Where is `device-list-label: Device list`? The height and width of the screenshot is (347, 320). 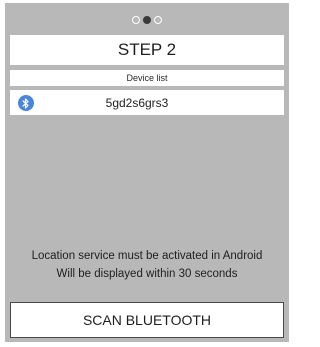
device-list-label: Device list is located at coordinates (147, 78).